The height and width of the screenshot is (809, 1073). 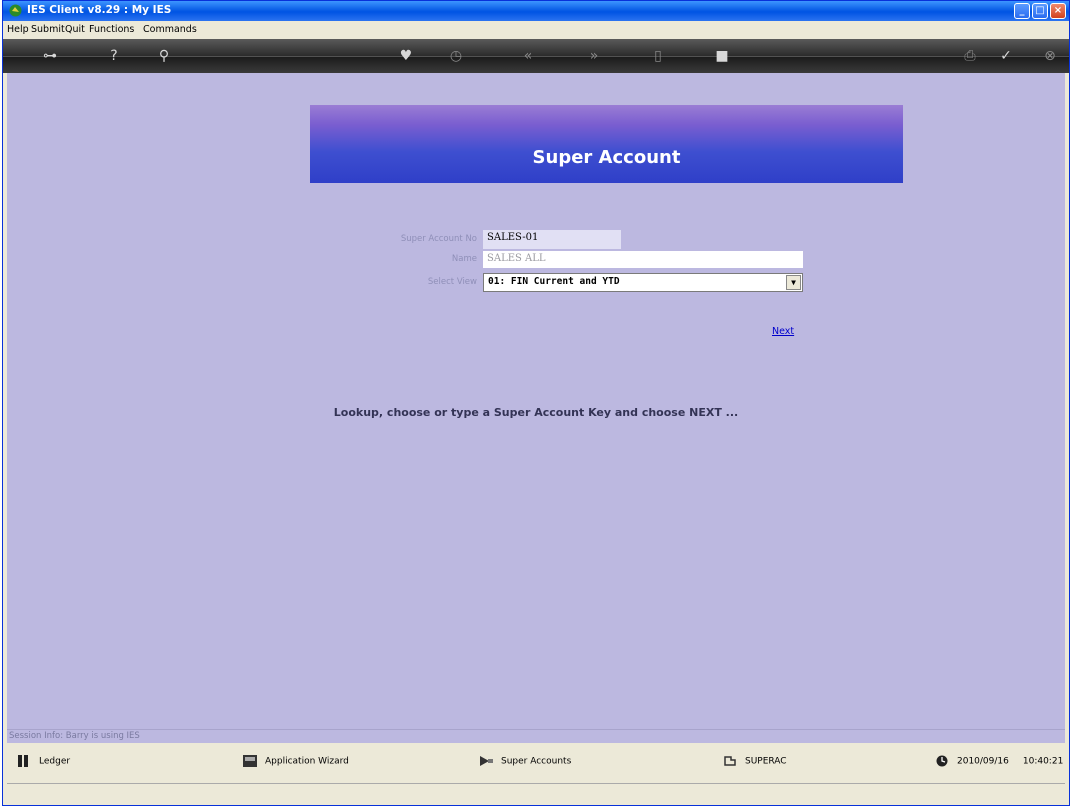 I want to click on minimize-button: _, so click(x=1022, y=11).